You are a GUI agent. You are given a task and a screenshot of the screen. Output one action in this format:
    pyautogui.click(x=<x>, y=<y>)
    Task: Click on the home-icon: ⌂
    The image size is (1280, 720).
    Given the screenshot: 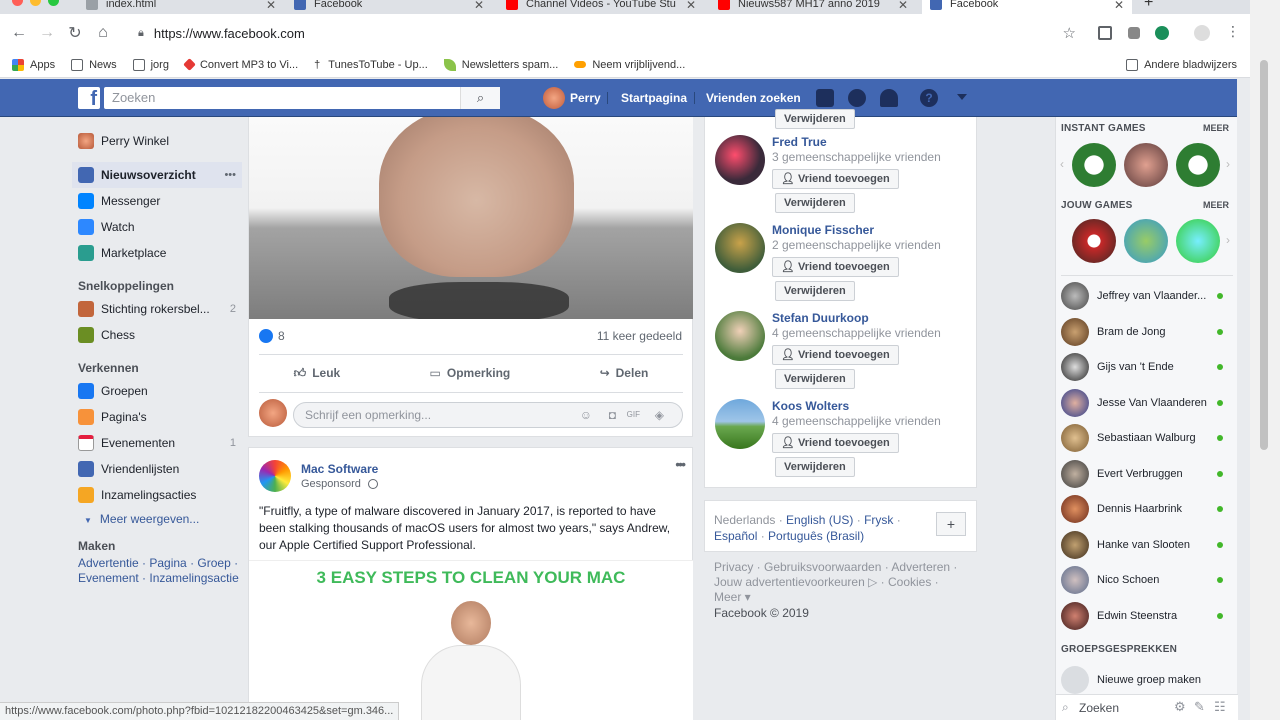 What is the action you would take?
    pyautogui.click(x=103, y=33)
    